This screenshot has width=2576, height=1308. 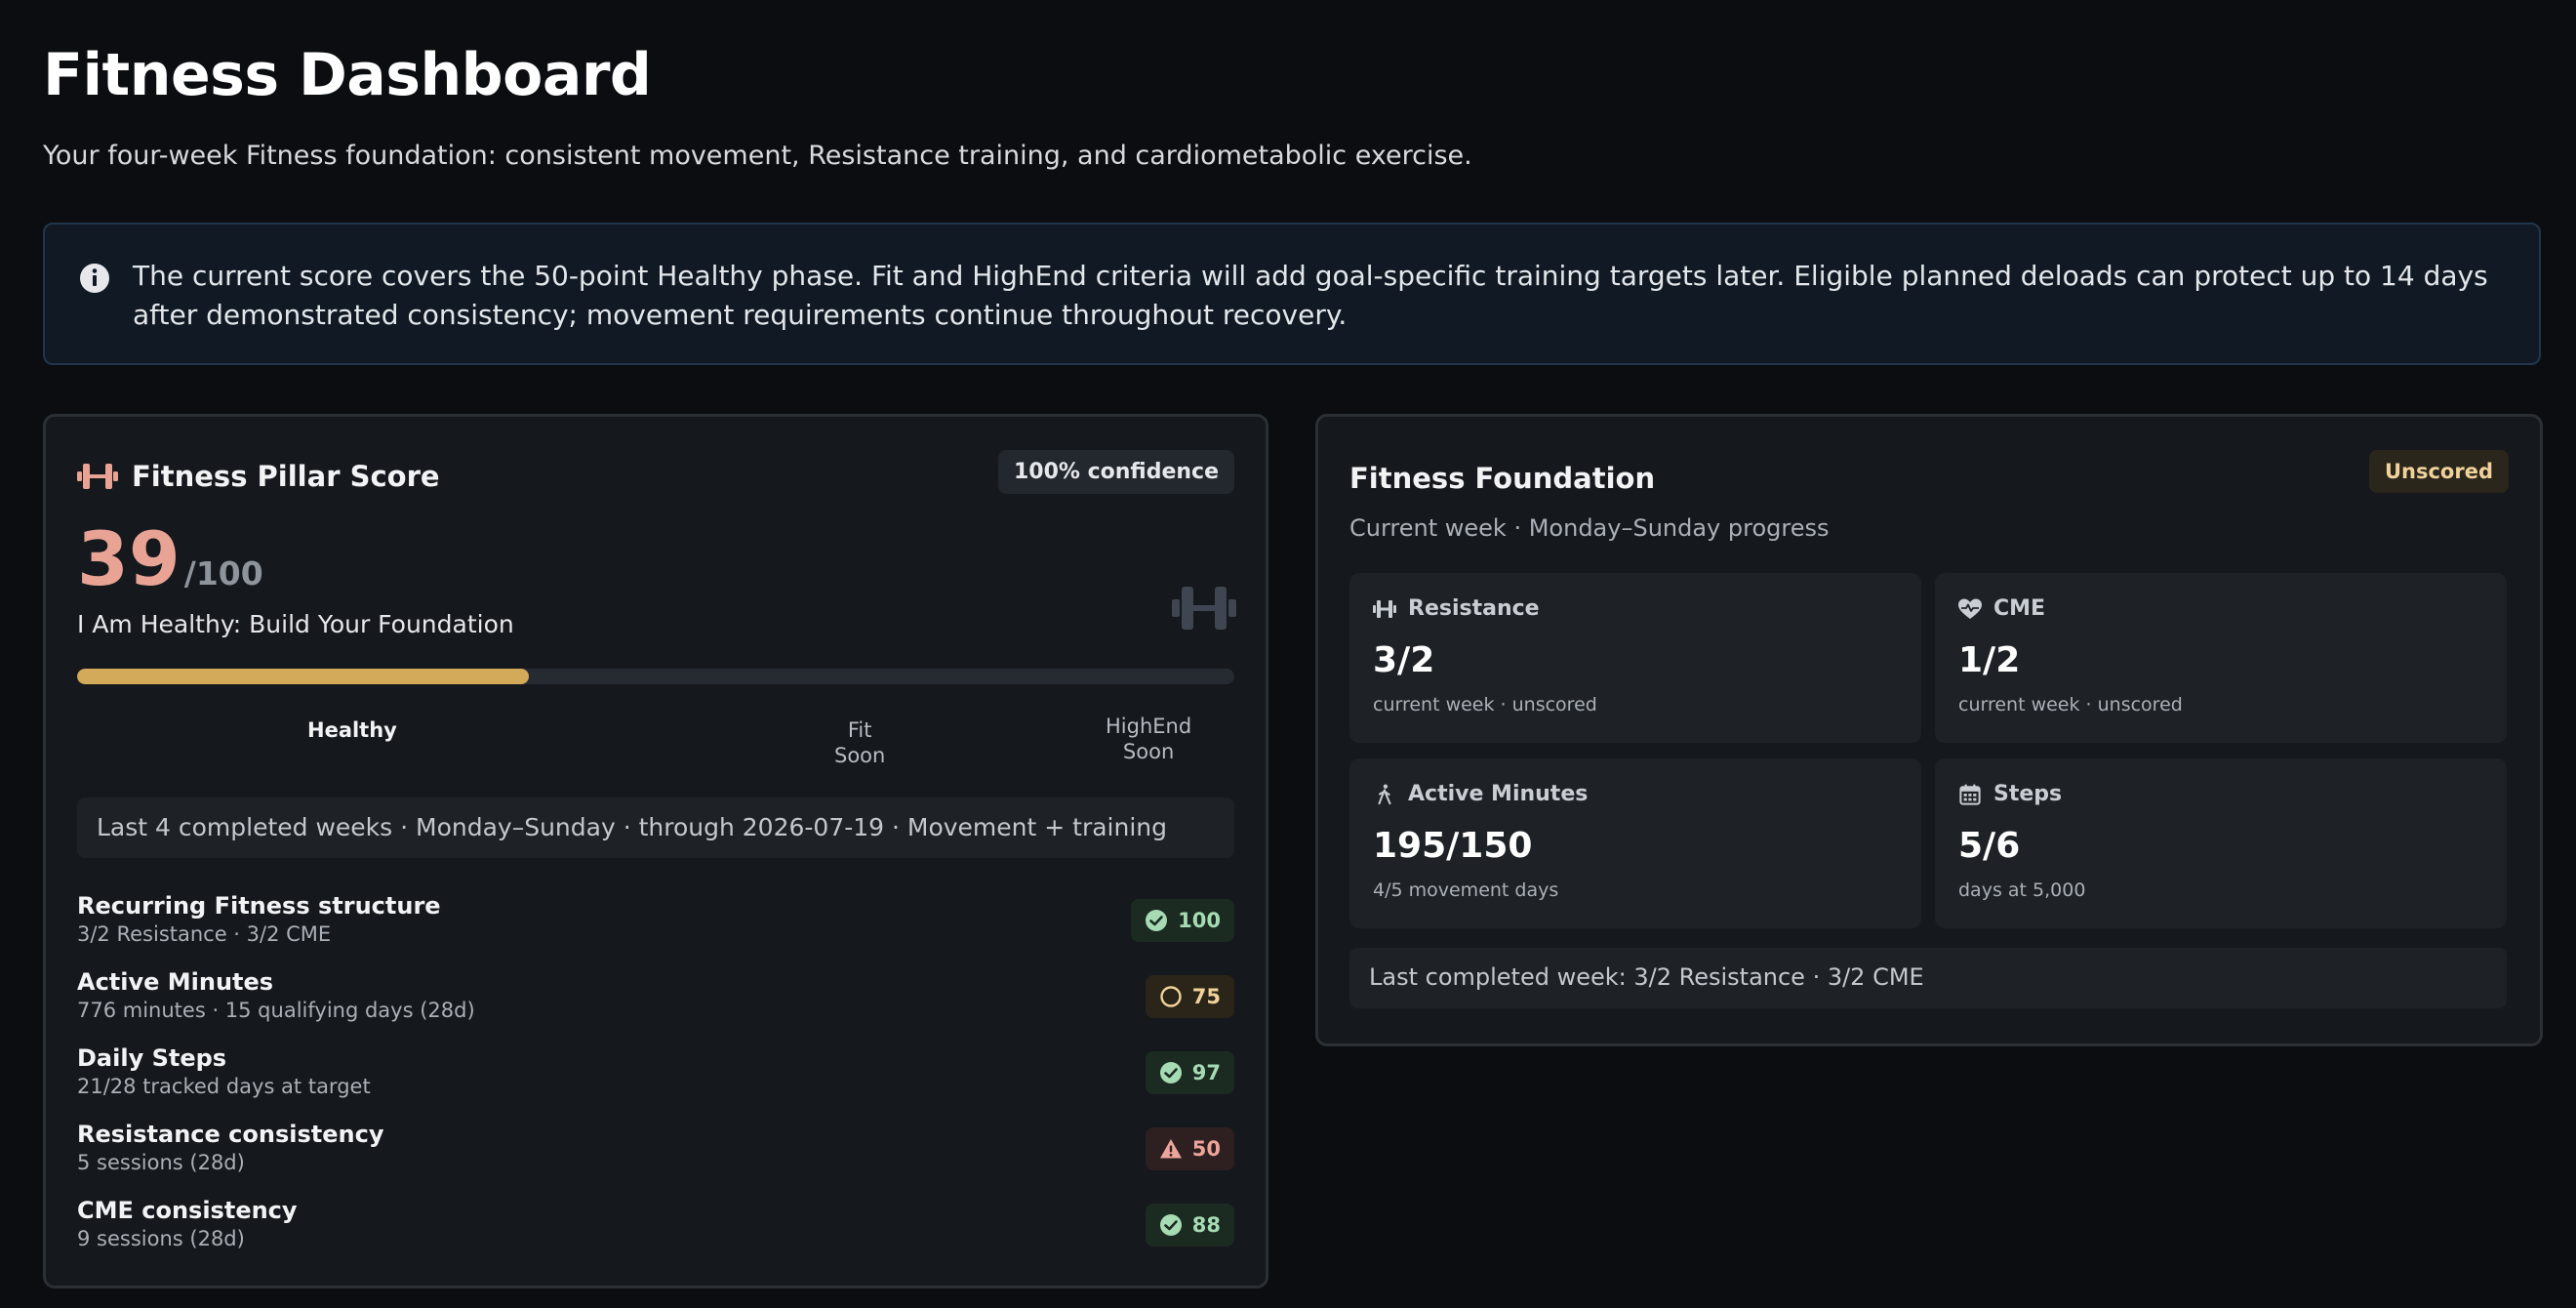 I want to click on criterion-detail: 5 sessions (28d), so click(x=161, y=1162).